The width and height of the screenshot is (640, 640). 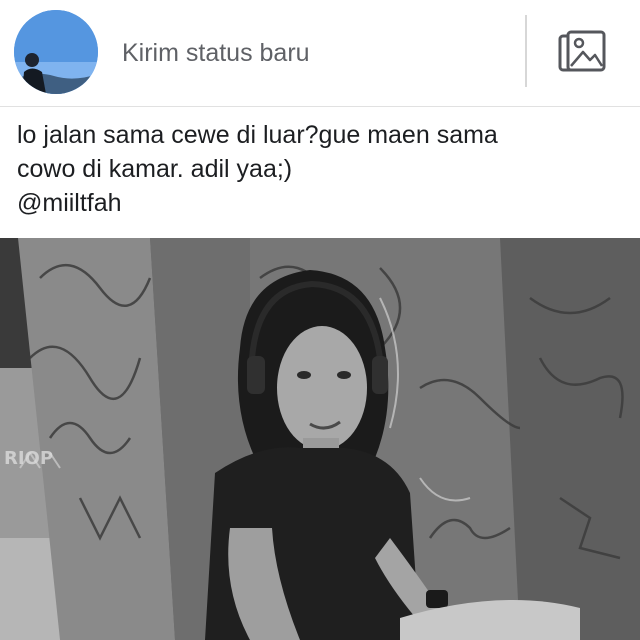 I want to click on new-status-prompt: Kirim status baru, so click(x=216, y=53).